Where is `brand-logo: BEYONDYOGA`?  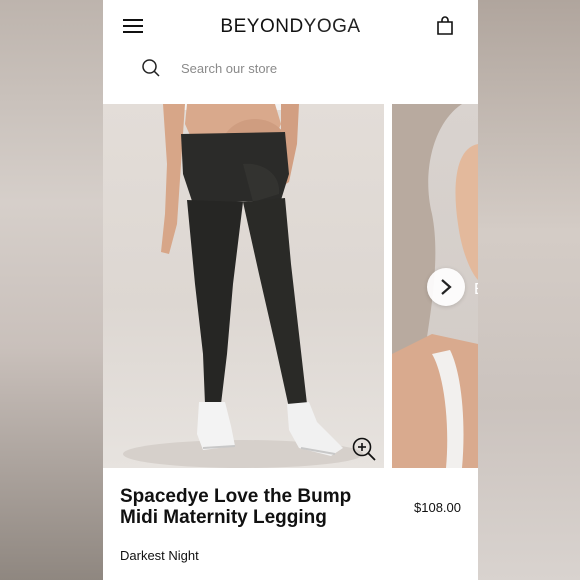
brand-logo: BEYONDYOGA is located at coordinates (290, 27).